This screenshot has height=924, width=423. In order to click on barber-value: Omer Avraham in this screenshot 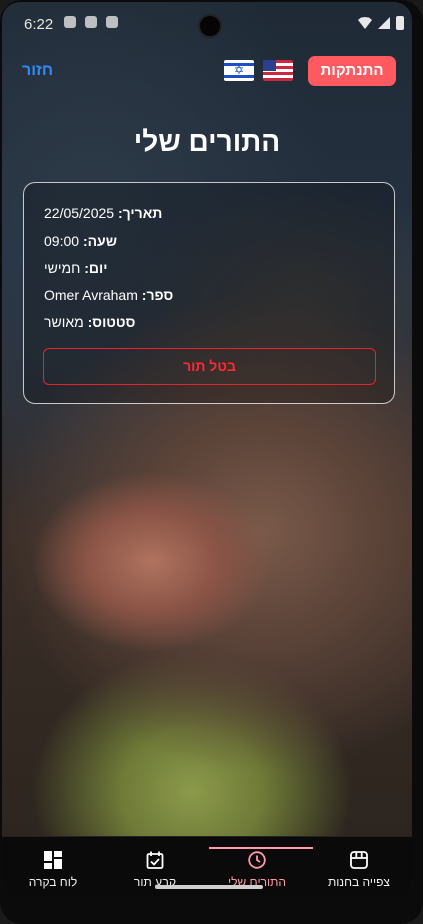, I will do `click(91, 295)`.